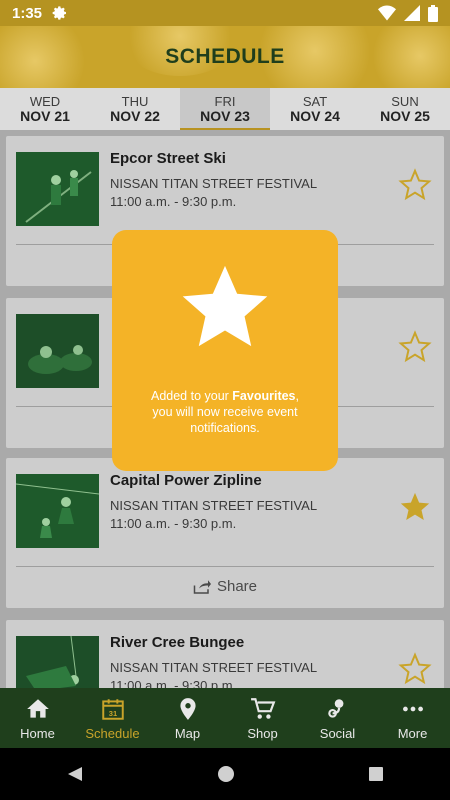 This screenshot has width=450, height=800. I want to click on page-title: SCHEDULE, so click(225, 56).